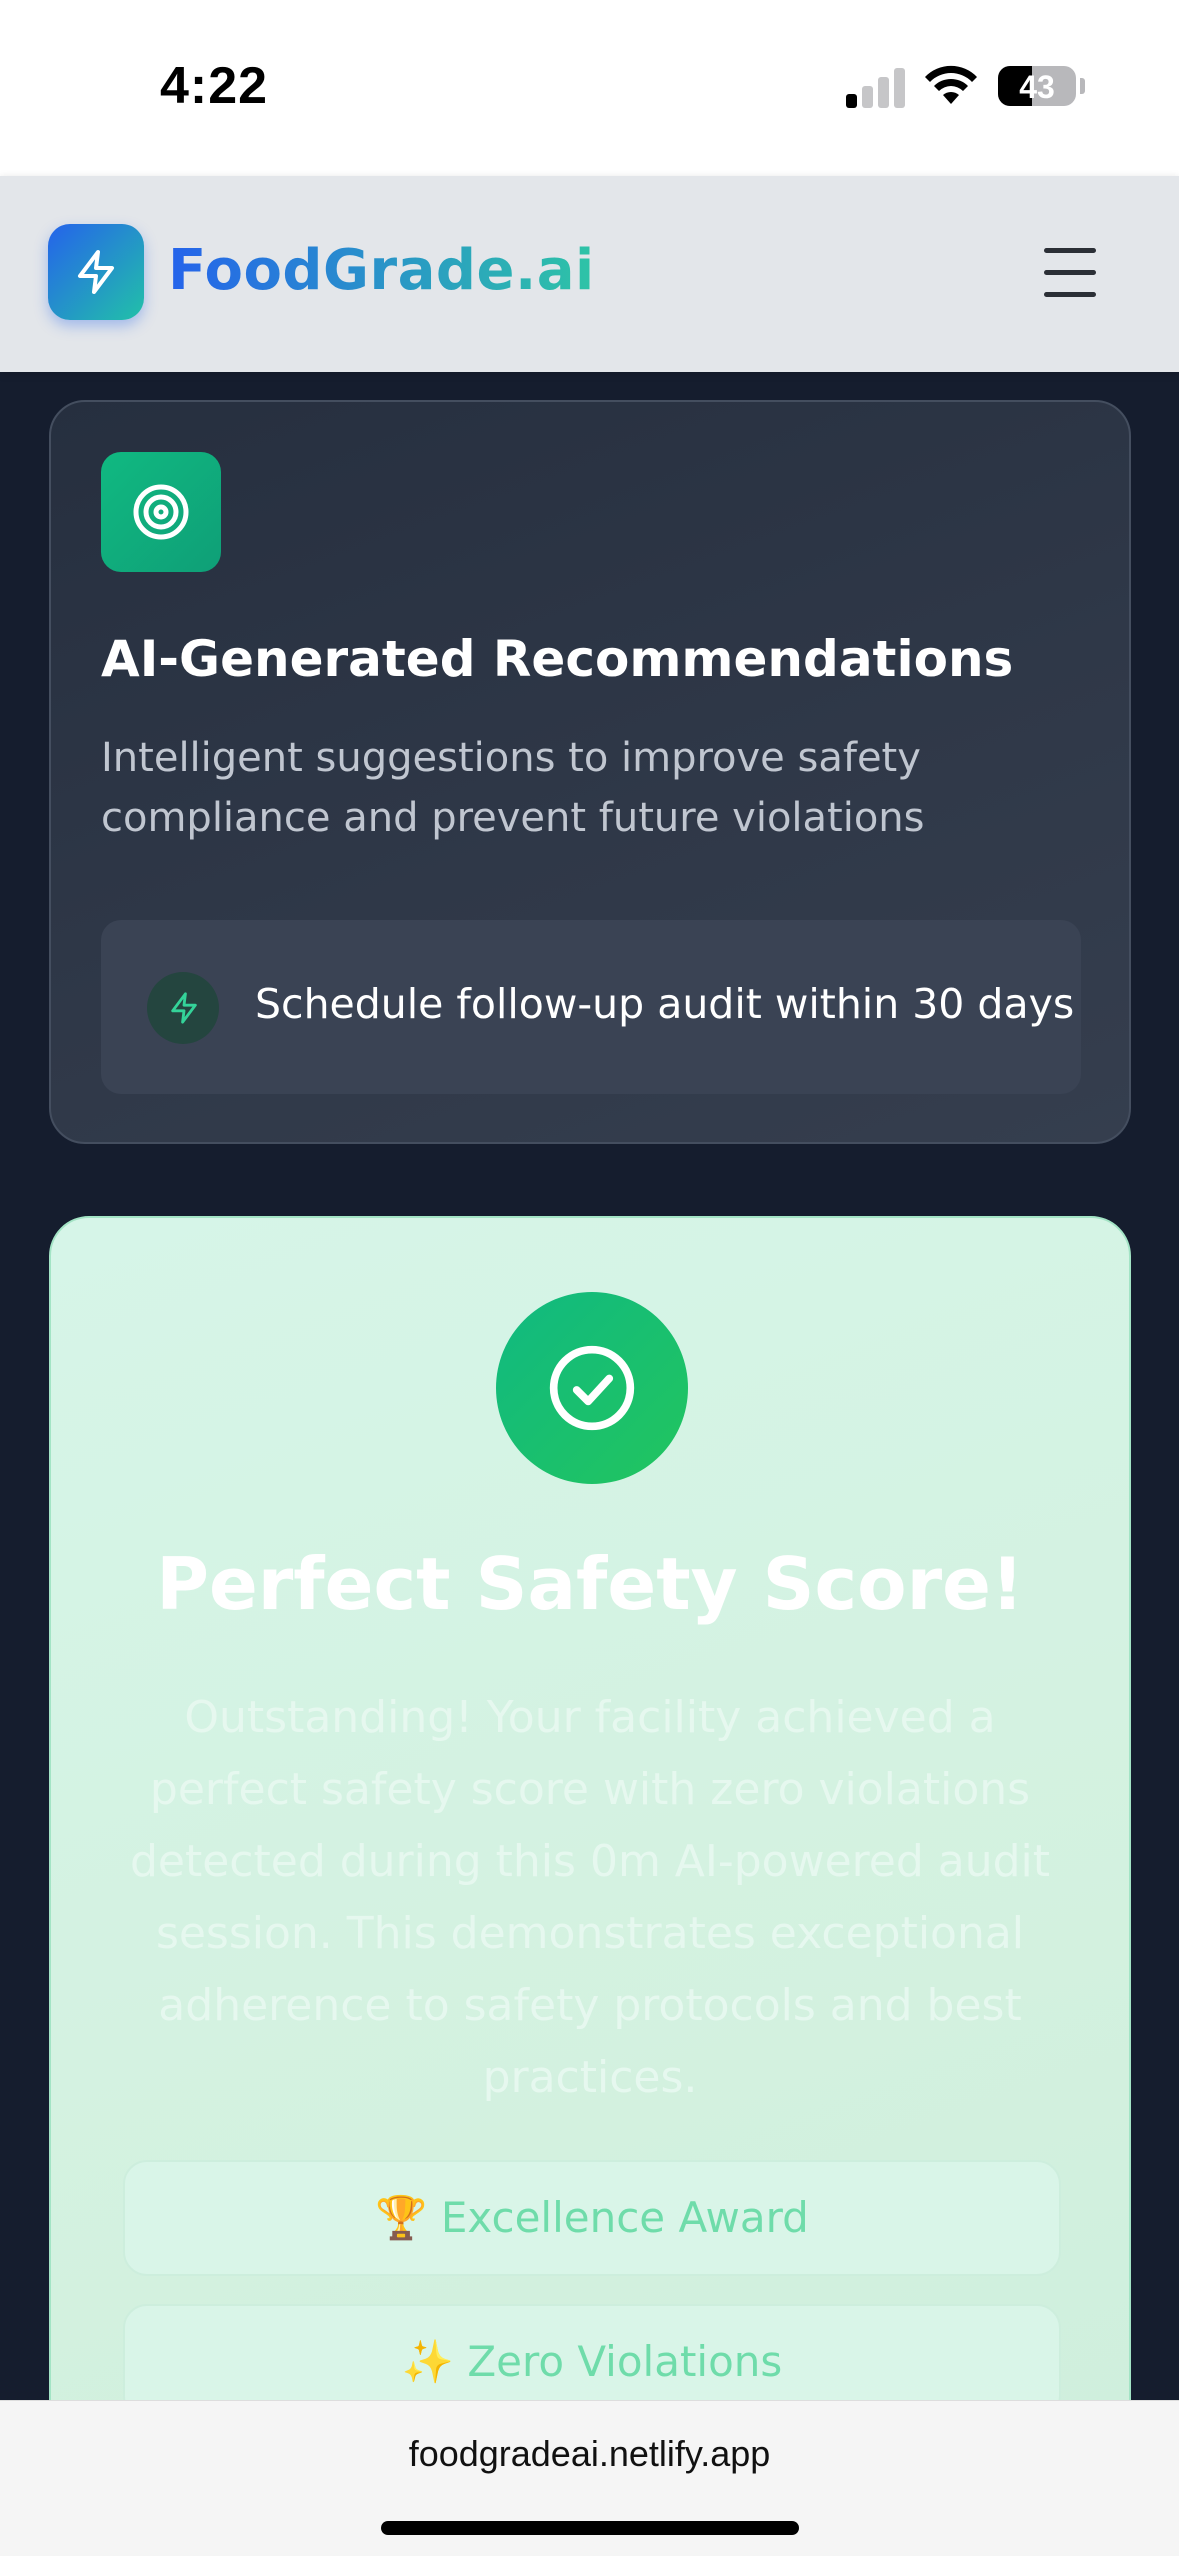 This screenshot has width=1179, height=2556. What do you see at coordinates (589, 2478) in the screenshot?
I see `browser-url-bar: foodgradeai.netlify.app` at bounding box center [589, 2478].